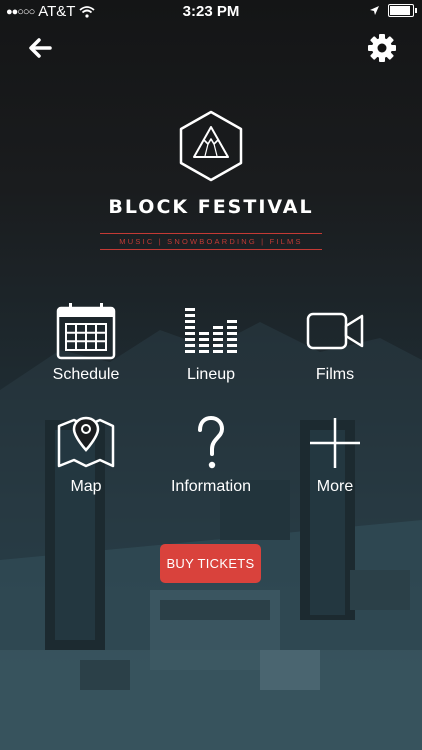 This screenshot has width=422, height=750. I want to click on nav-bar, so click(211, 48).